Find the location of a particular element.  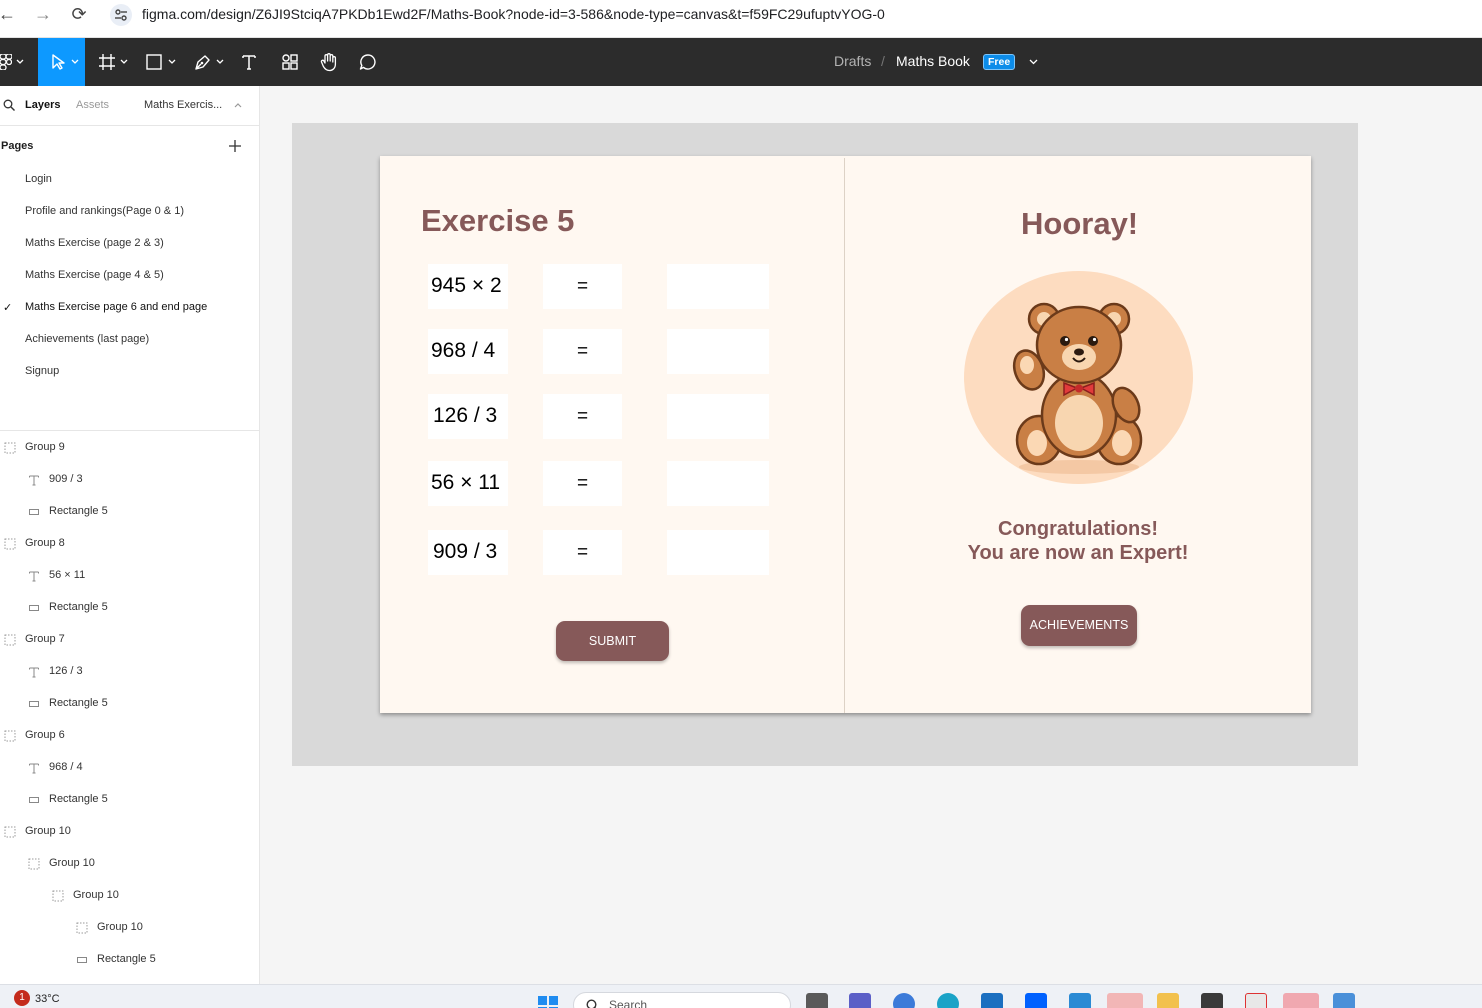

file-name: Maths Book is located at coordinates (933, 61).